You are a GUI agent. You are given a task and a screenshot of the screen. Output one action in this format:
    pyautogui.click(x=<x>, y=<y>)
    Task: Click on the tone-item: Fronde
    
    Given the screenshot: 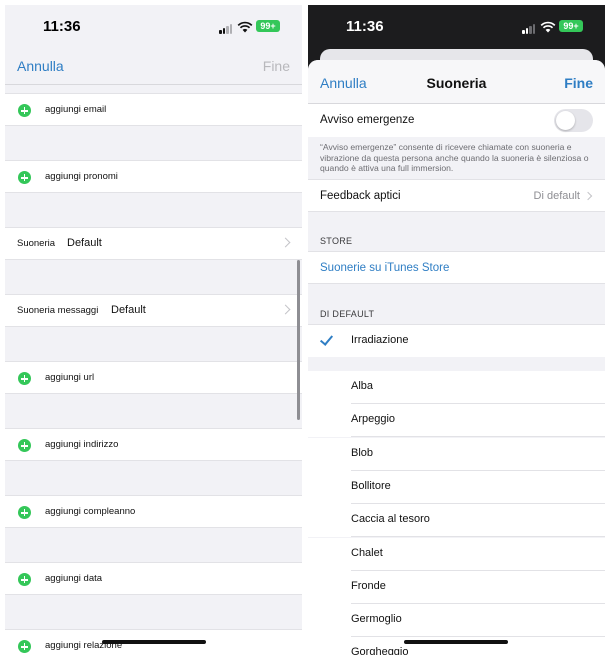 What is the action you would take?
    pyautogui.click(x=456, y=587)
    